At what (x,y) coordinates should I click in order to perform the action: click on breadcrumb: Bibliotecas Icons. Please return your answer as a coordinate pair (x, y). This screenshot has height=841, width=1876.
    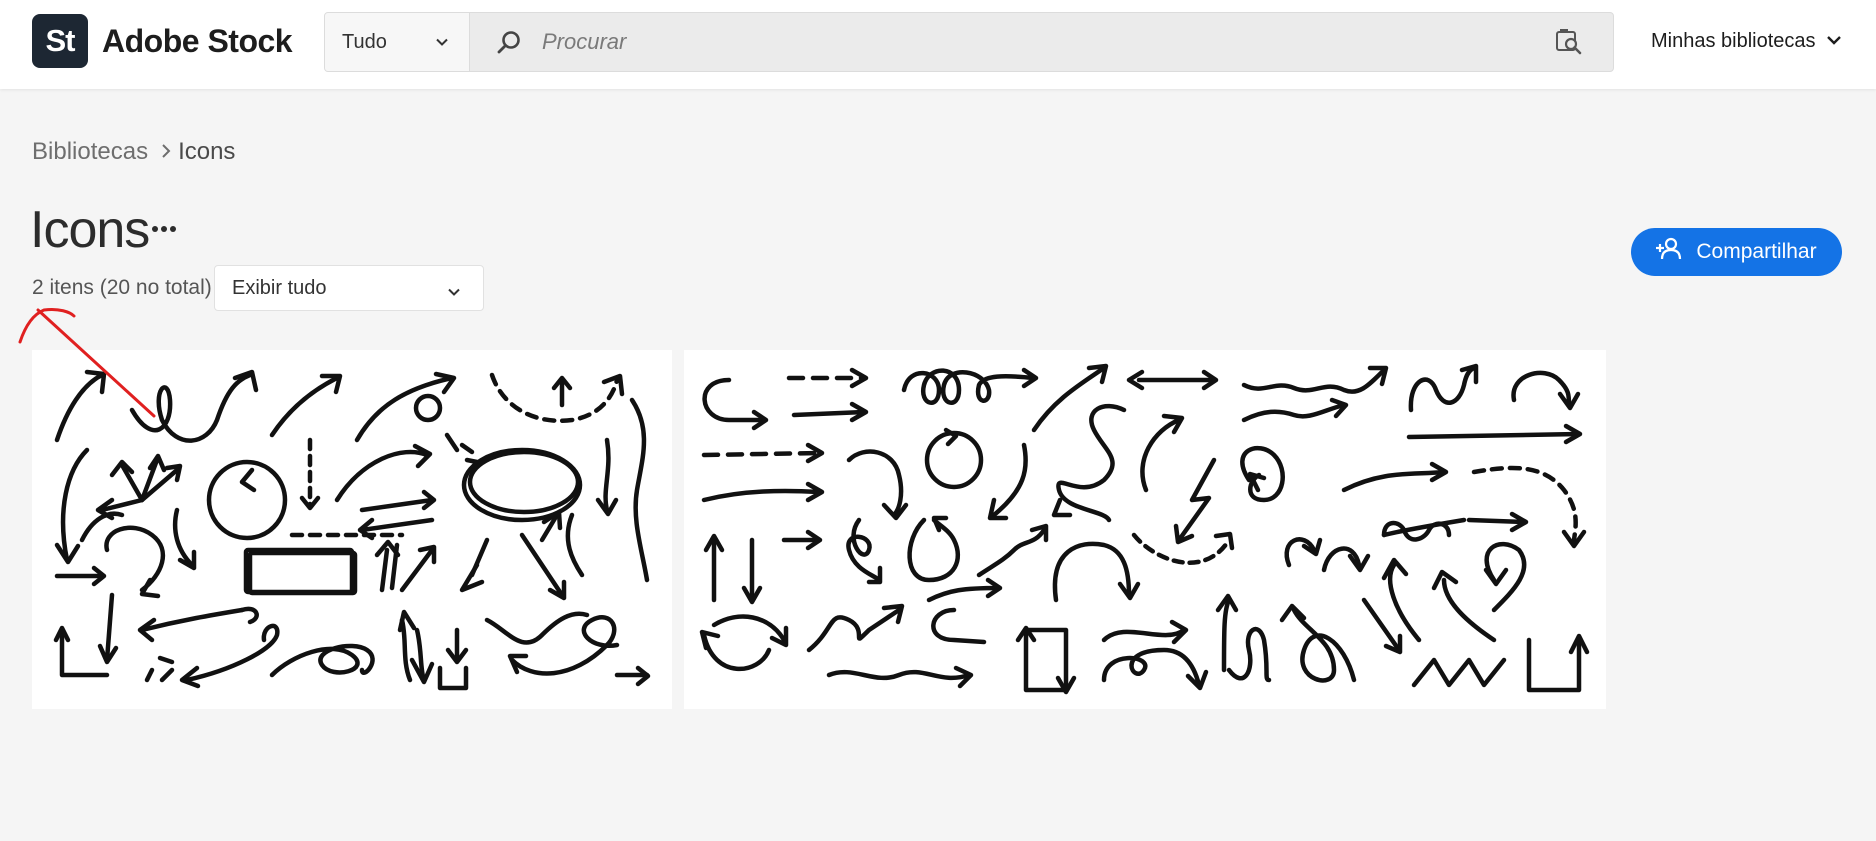
    Looking at the image, I should click on (133, 152).